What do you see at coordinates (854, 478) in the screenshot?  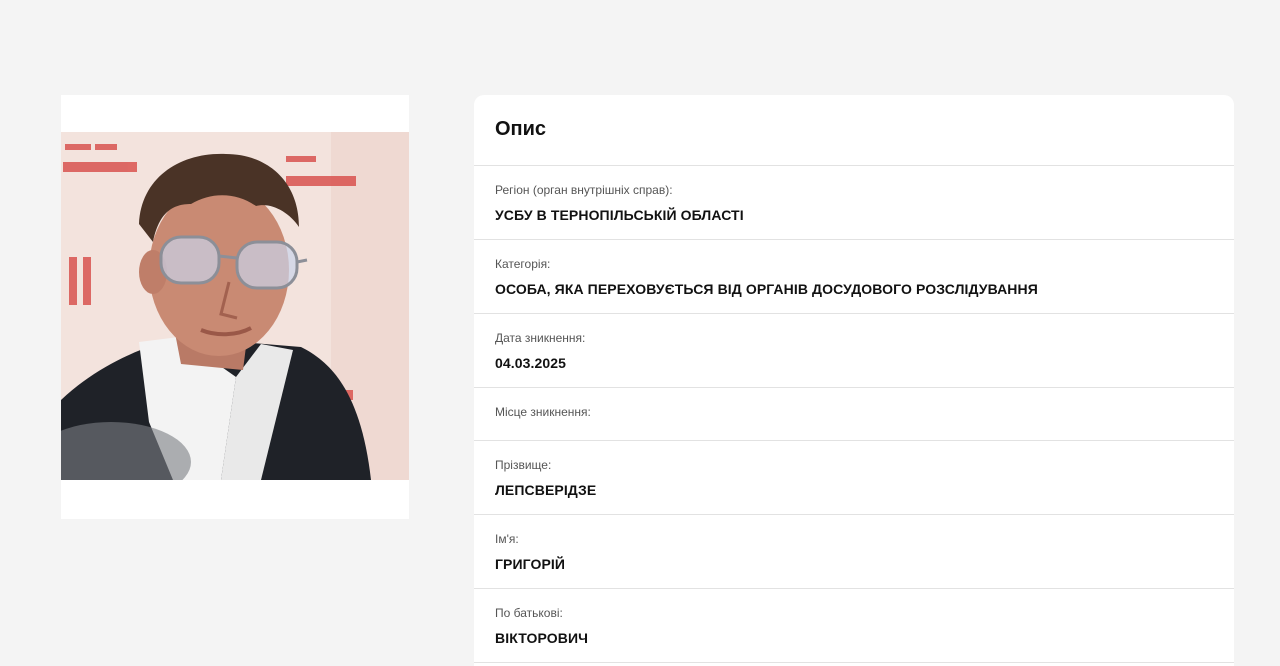 I see `field-surname: Прізвище: ЛЕПСВЕРІДЗЕ` at bounding box center [854, 478].